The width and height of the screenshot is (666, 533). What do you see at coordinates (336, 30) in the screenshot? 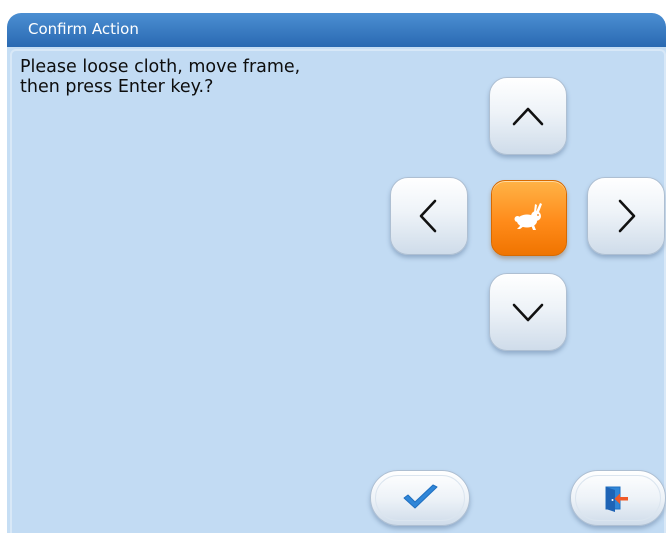
I see `title-bar: Confirm Action` at bounding box center [336, 30].